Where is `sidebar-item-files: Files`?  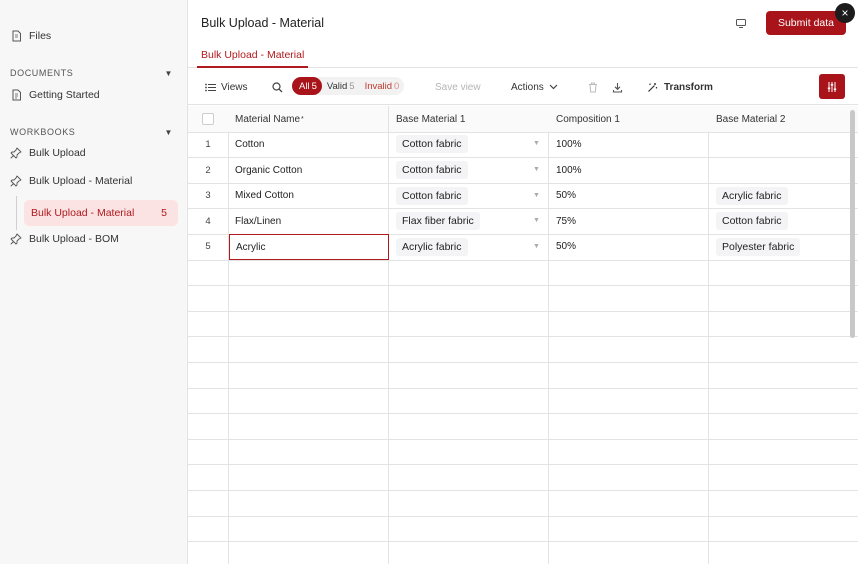 sidebar-item-files: Files is located at coordinates (30, 36).